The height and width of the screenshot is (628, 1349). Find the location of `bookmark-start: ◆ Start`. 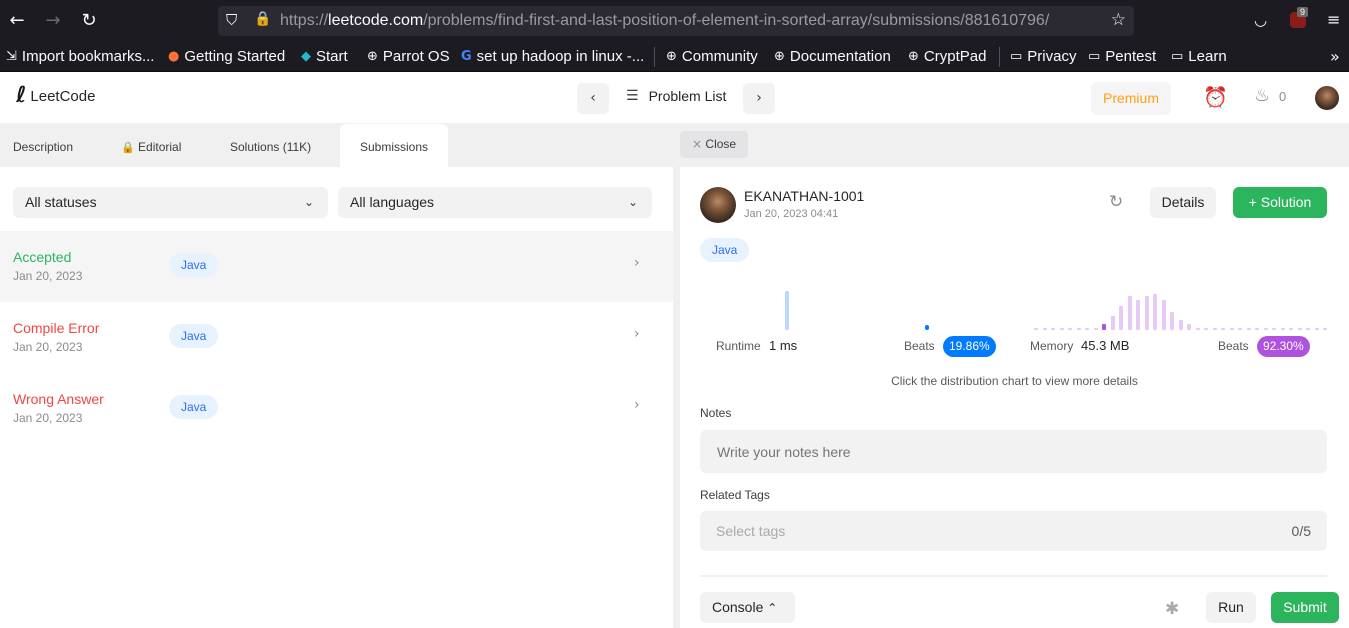

bookmark-start: ◆ Start is located at coordinates (324, 56).